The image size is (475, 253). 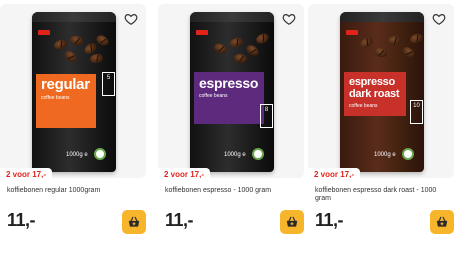 I want to click on pack-label: regular coffee beans, so click(x=66, y=101).